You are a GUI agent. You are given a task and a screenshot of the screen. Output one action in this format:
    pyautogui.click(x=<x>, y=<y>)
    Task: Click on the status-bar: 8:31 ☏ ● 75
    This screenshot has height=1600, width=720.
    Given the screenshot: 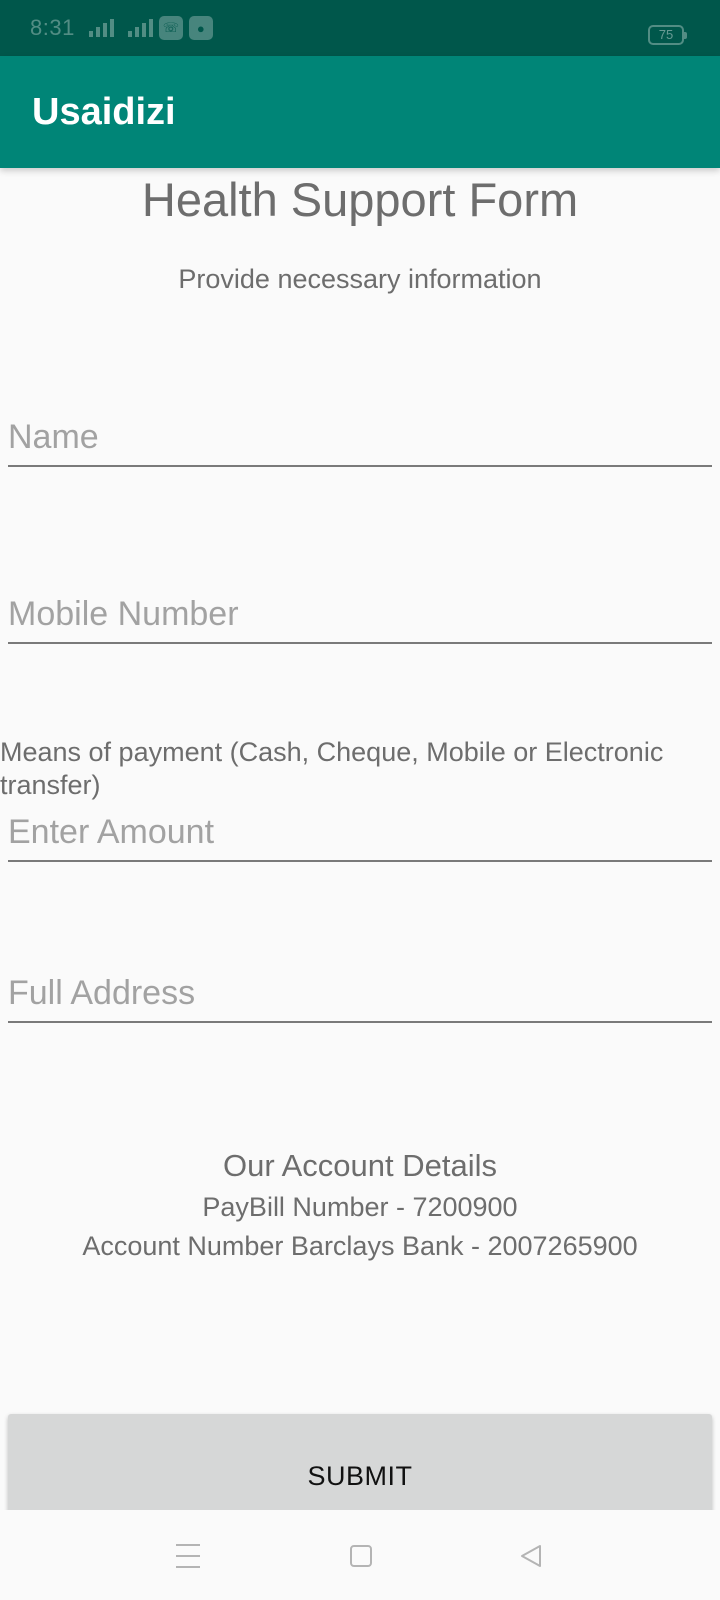 What is the action you would take?
    pyautogui.click(x=360, y=28)
    